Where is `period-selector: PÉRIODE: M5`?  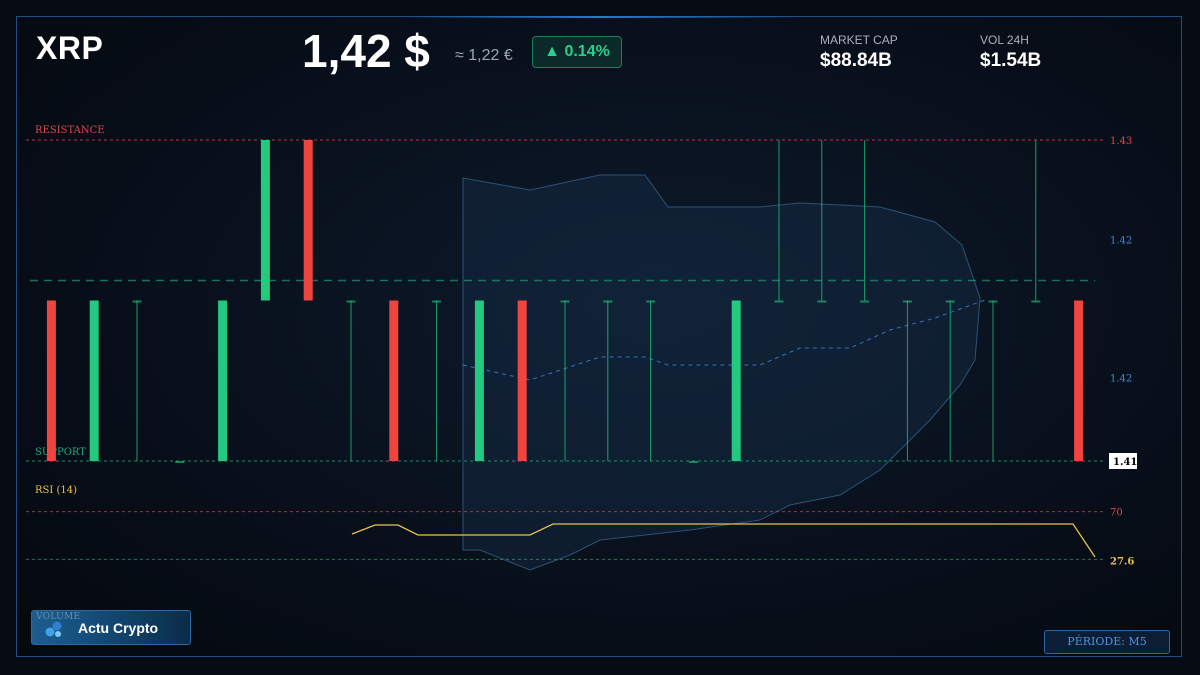 period-selector: PÉRIODE: M5 is located at coordinates (1107, 642).